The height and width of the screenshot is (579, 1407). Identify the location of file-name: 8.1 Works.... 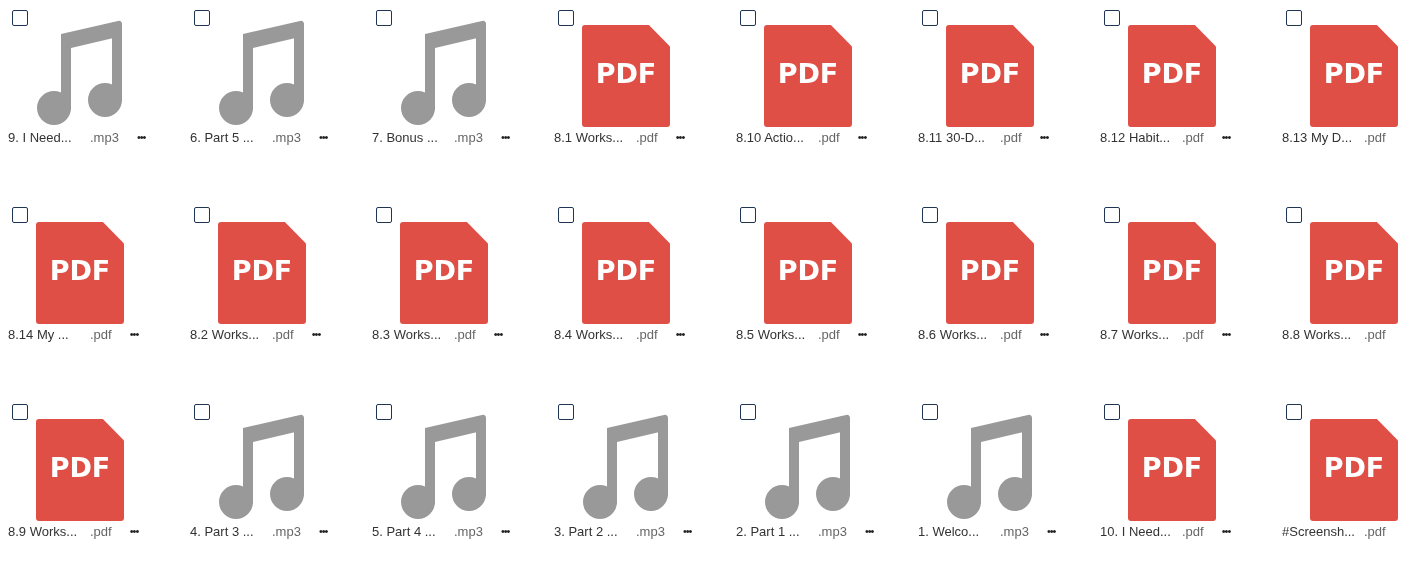
(589, 137).